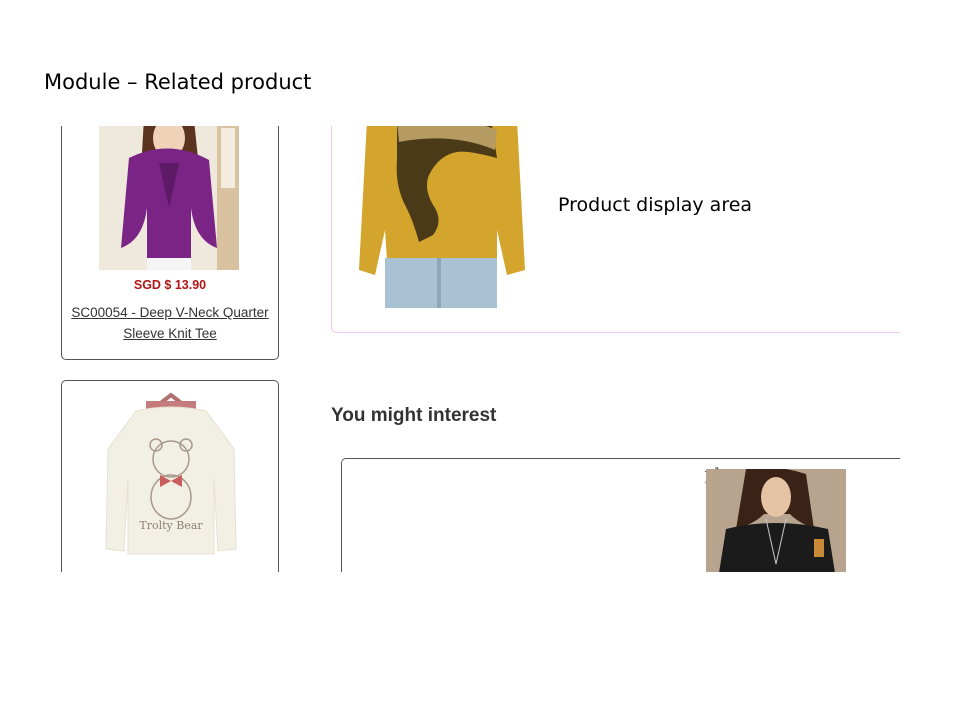  What do you see at coordinates (170, 333) in the screenshot?
I see `product-name-line2: Sleeve Knit Tee` at bounding box center [170, 333].